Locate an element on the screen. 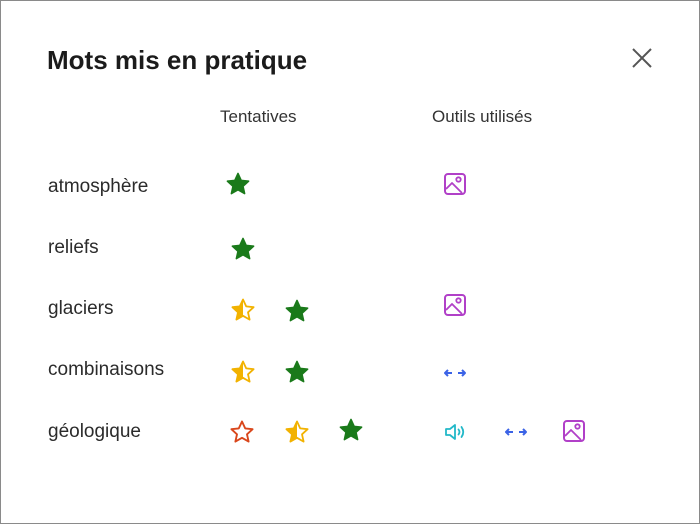 Image resolution: width=700 pixels, height=524 pixels. word-label: combinaisons is located at coordinates (106, 369).